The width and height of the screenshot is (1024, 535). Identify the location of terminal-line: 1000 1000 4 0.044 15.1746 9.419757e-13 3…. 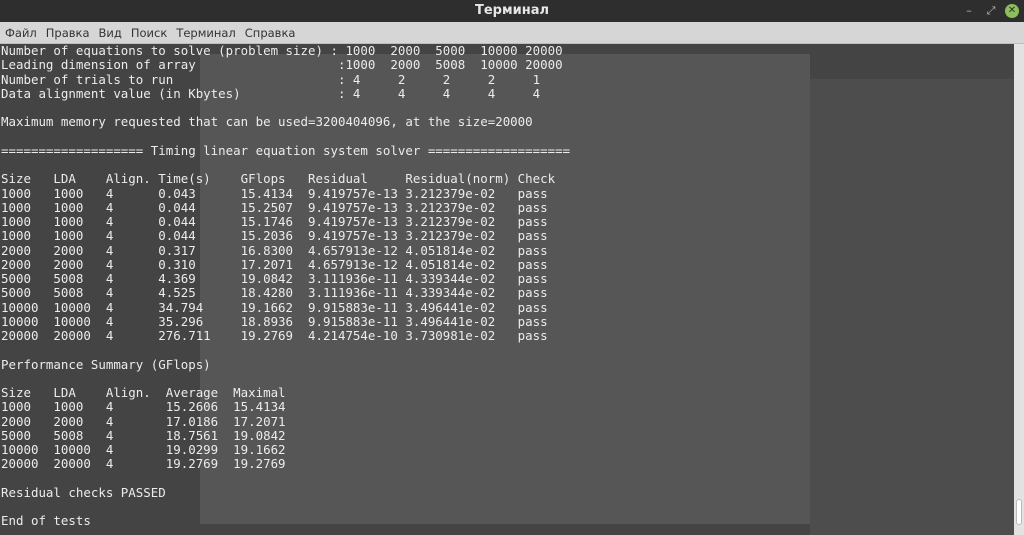
(274, 221).